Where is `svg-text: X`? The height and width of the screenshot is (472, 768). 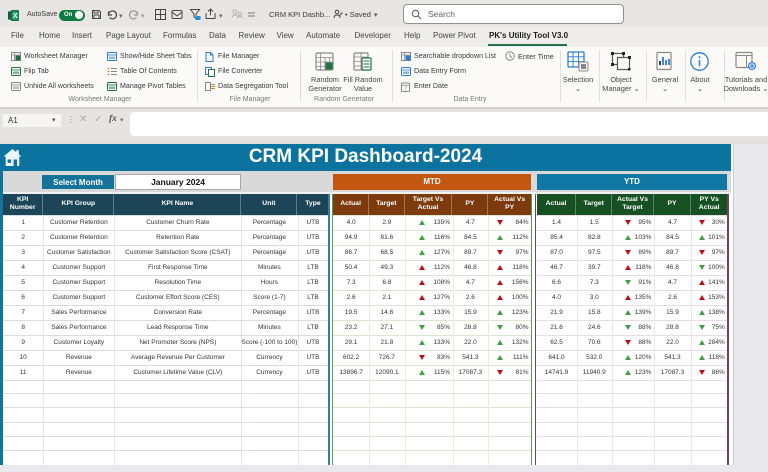 svg-text: X is located at coordinates (15, 16).